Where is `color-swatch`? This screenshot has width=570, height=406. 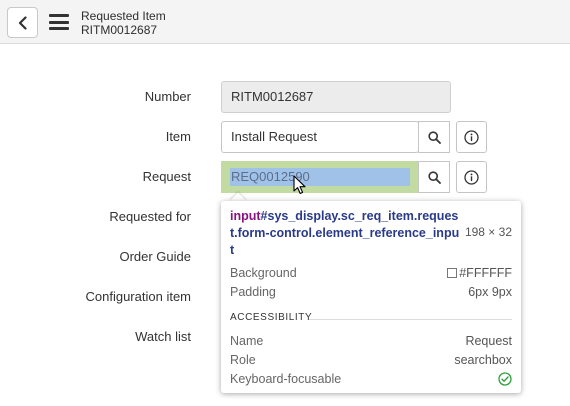
color-swatch is located at coordinates (452, 273).